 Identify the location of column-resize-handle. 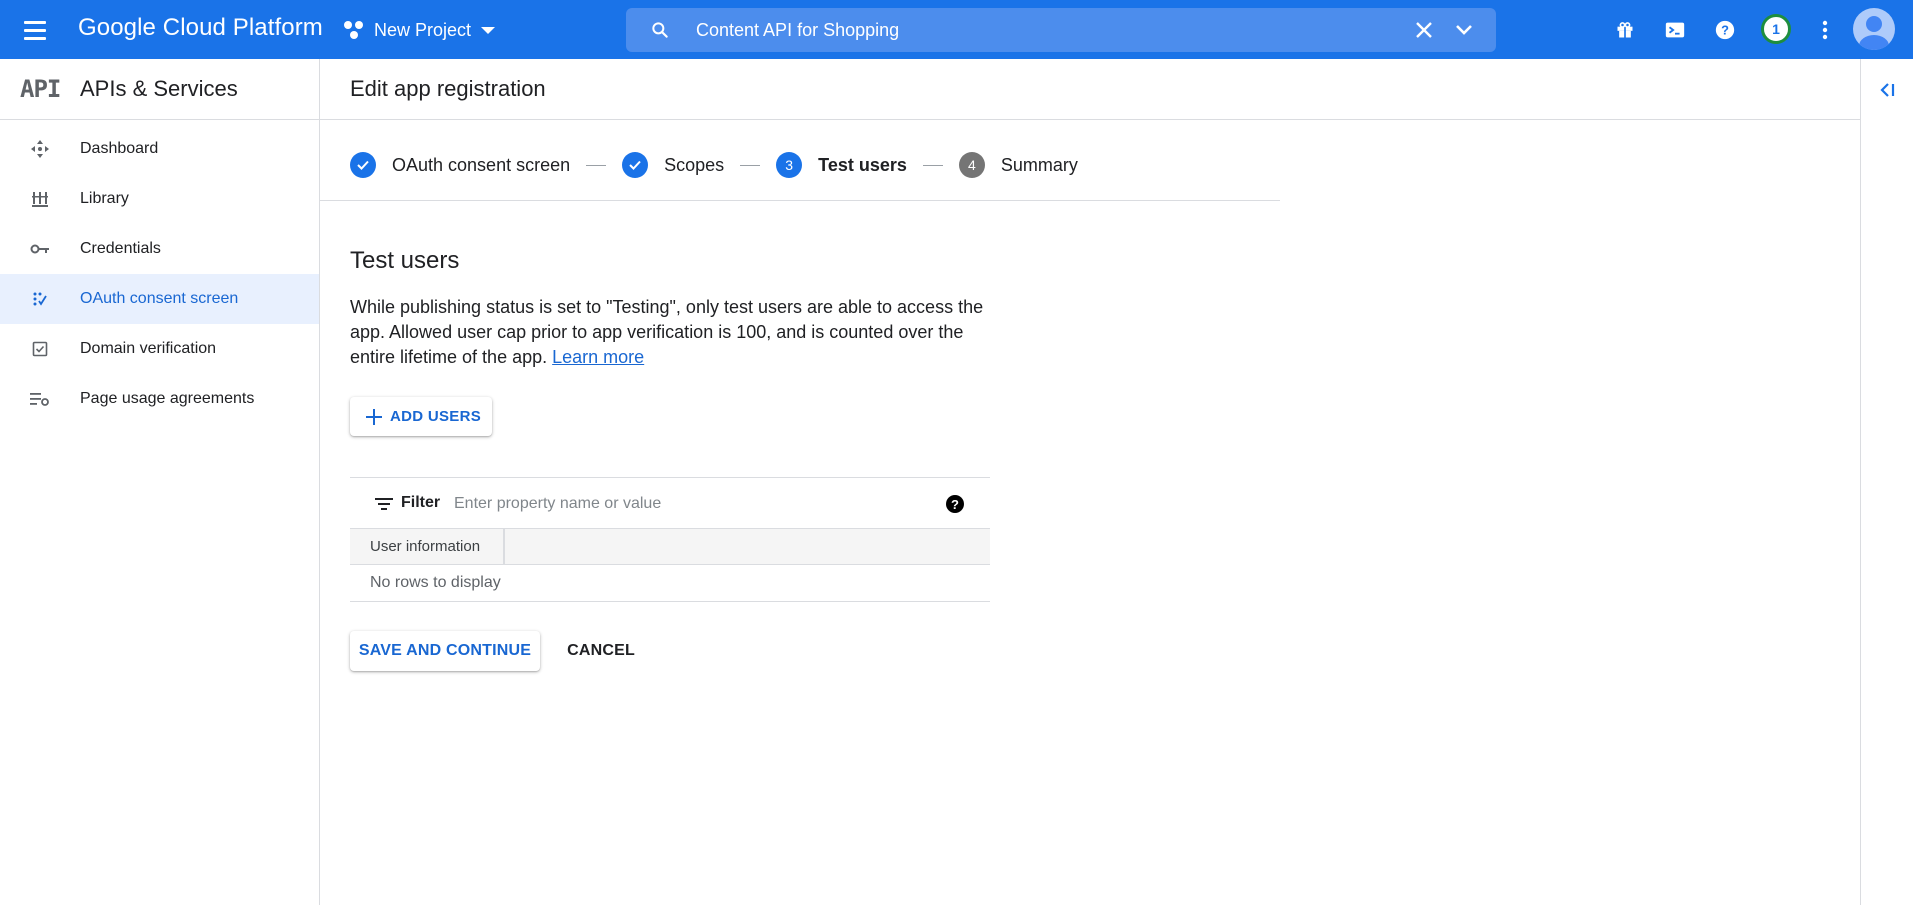
(504, 547).